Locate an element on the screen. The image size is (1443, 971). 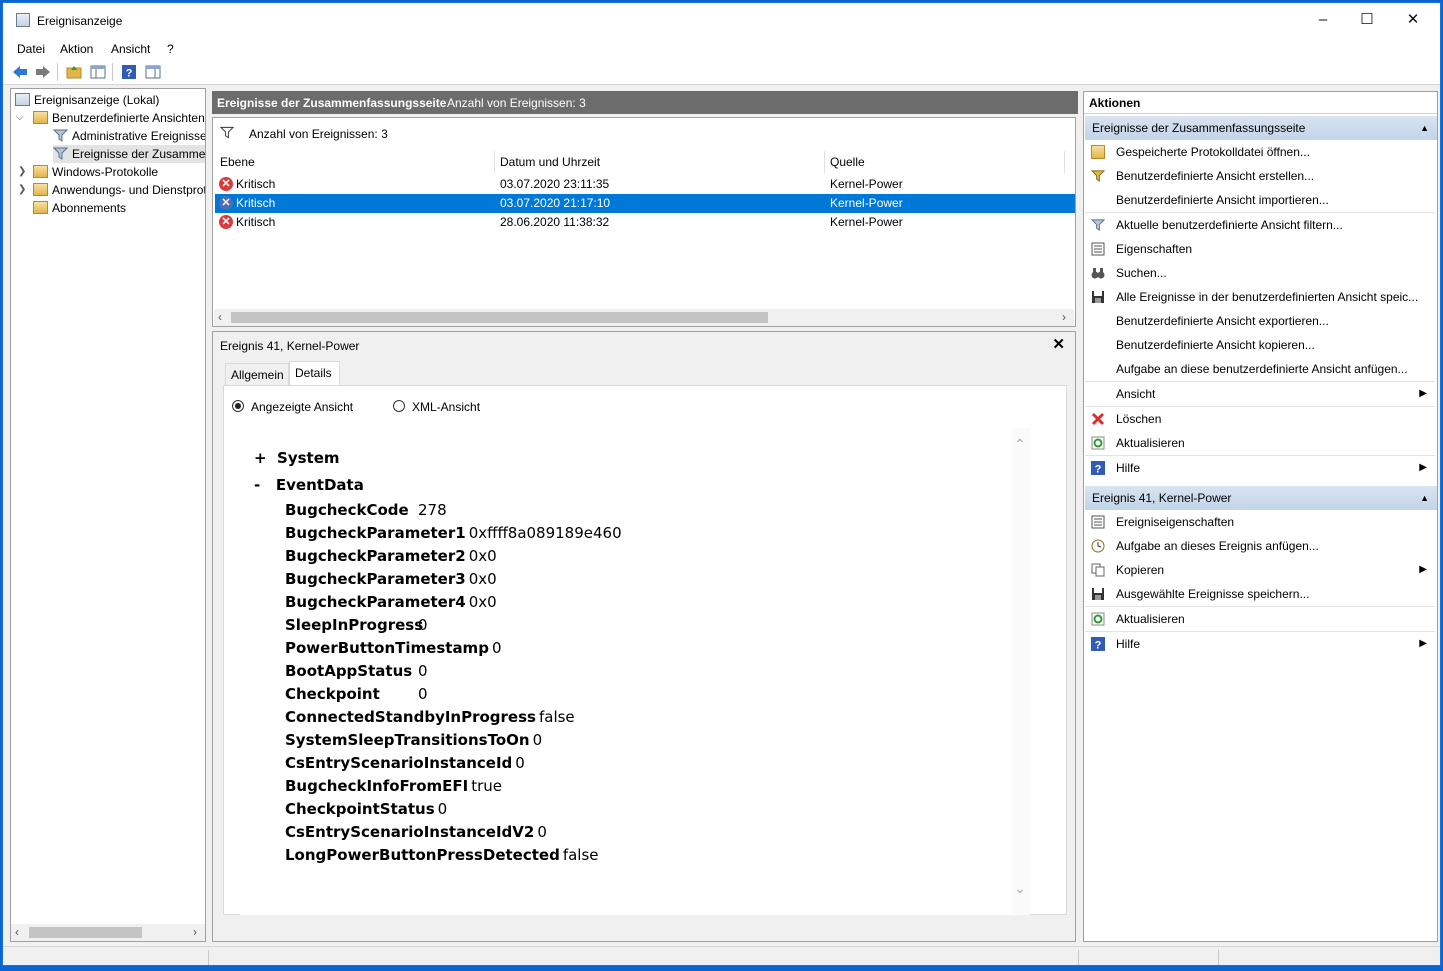
console-tree-icon is located at coordinates (98, 72).